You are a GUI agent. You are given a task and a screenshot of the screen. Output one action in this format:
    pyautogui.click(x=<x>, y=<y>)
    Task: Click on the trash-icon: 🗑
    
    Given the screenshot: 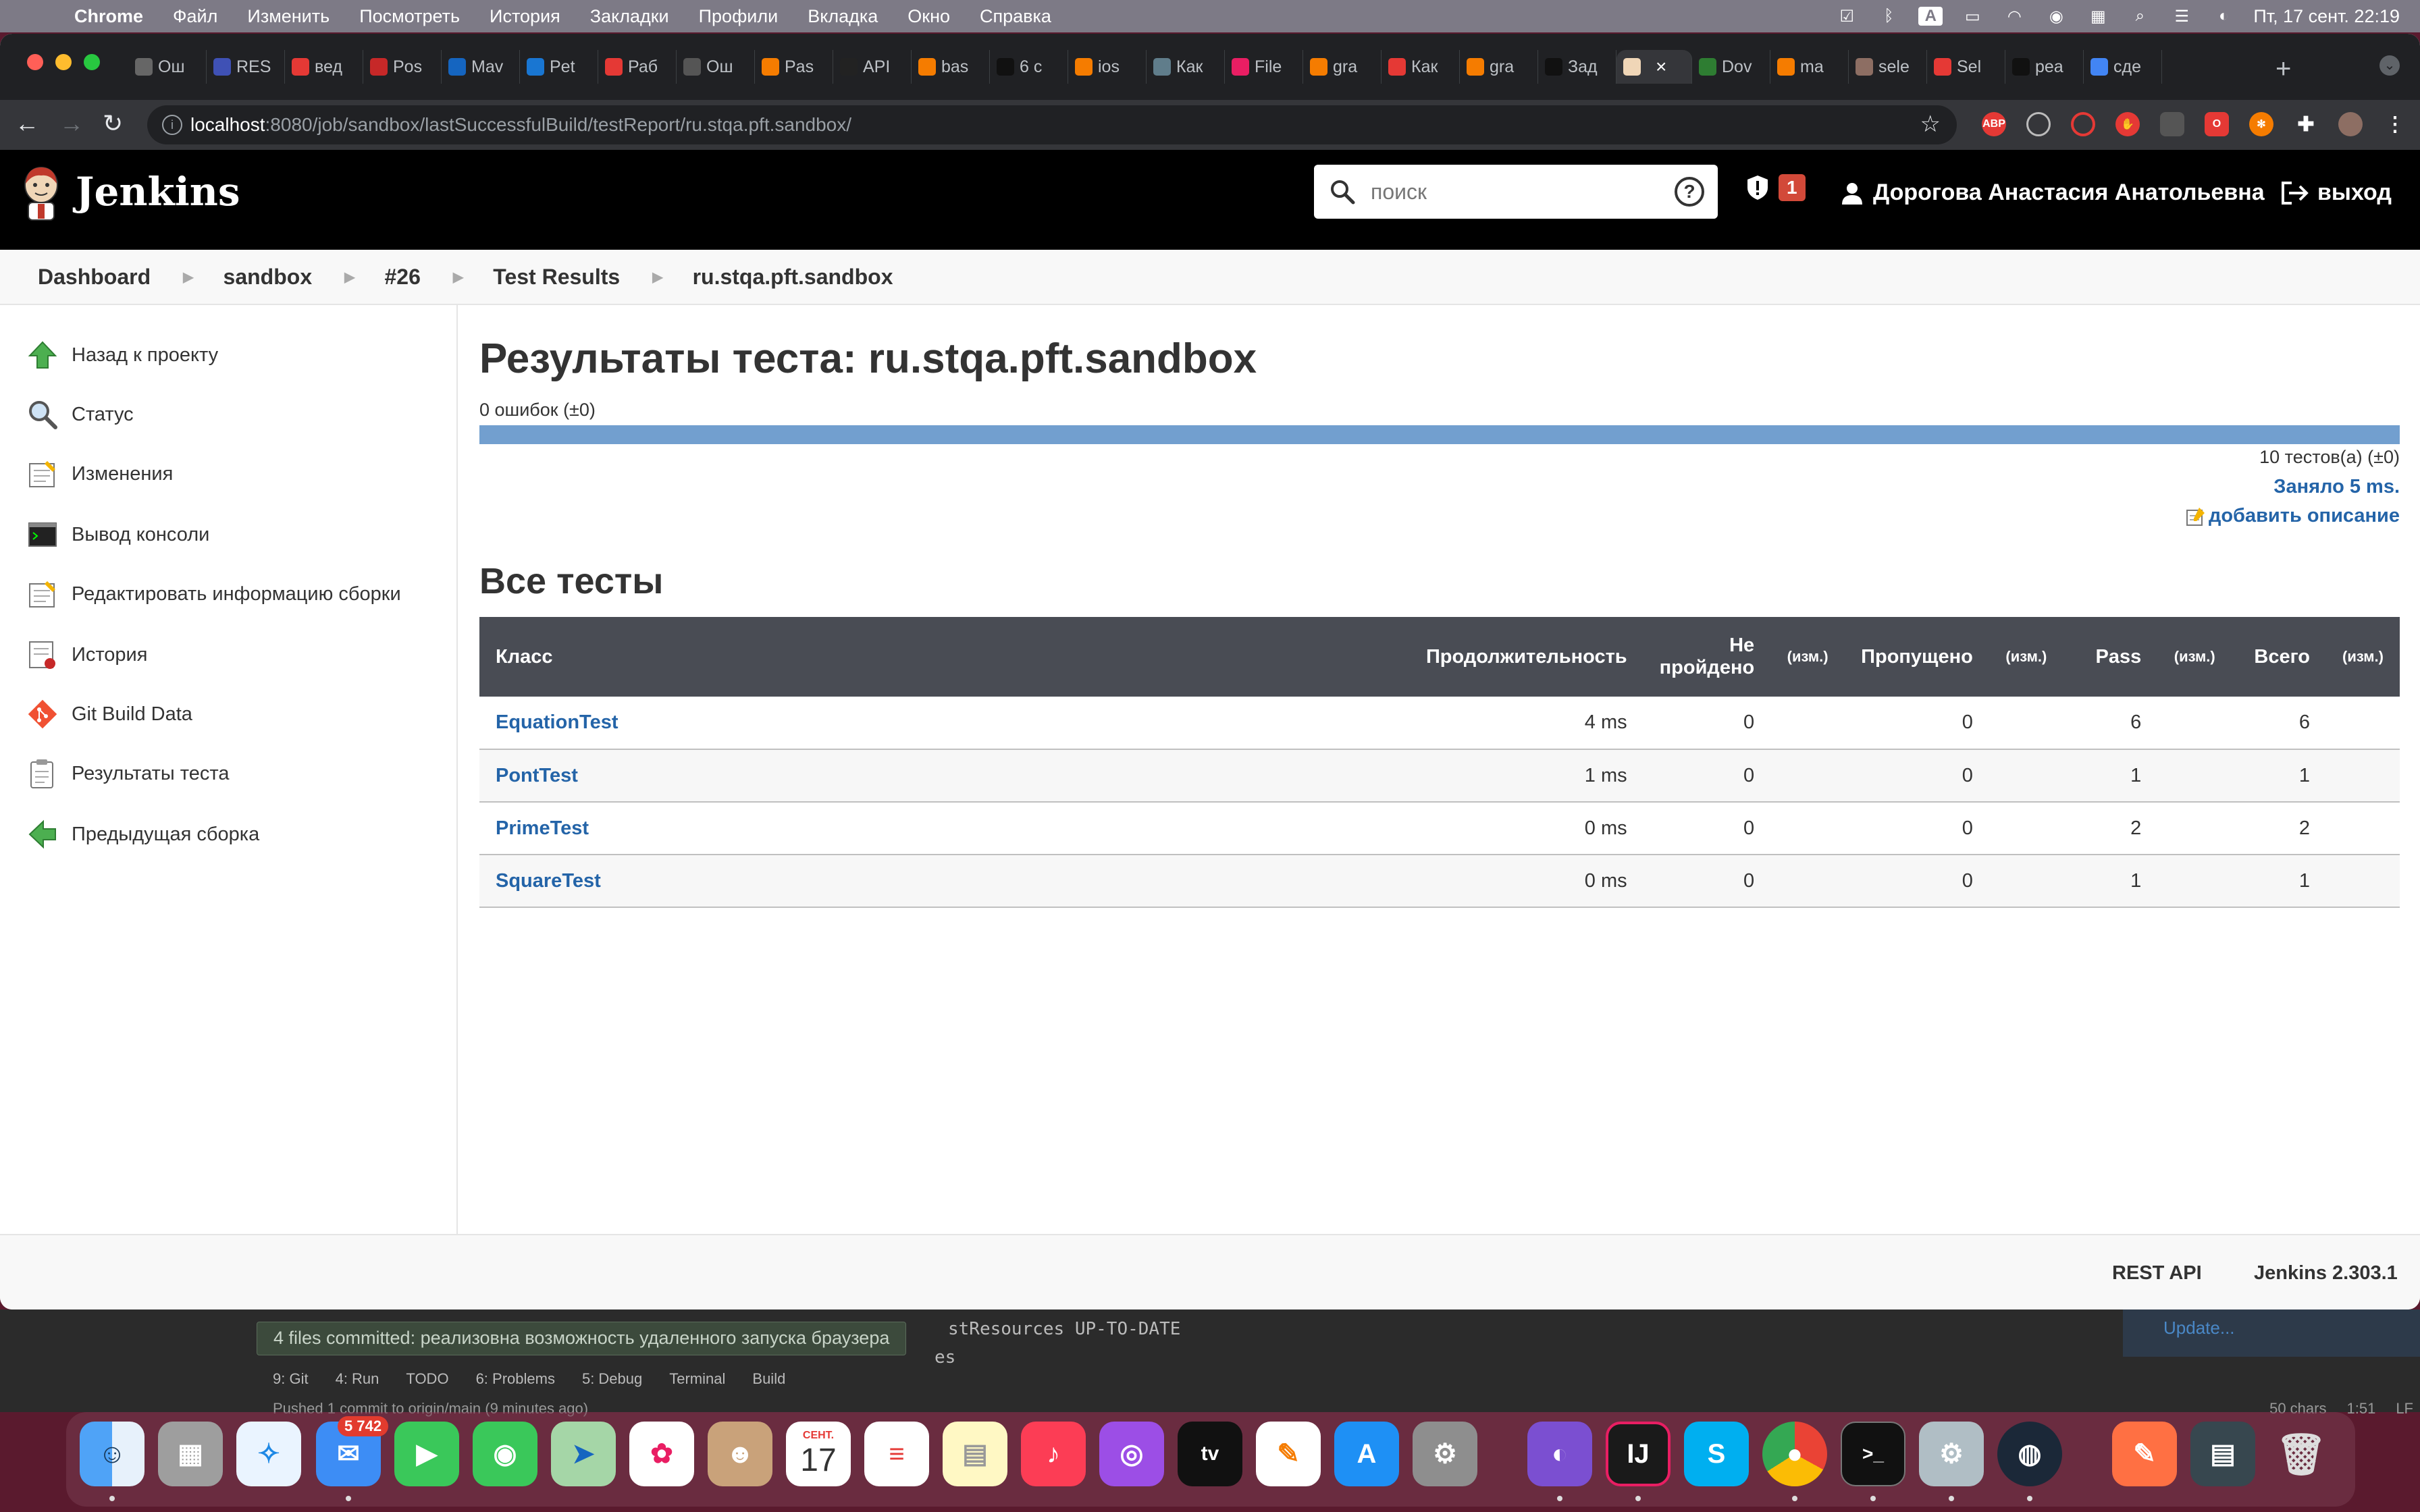 What is the action you would take?
    pyautogui.click(x=2301, y=1454)
    